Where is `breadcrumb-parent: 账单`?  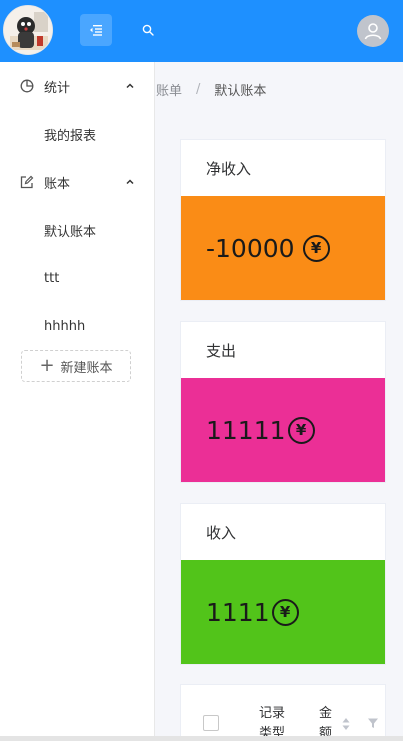 breadcrumb-parent: 账单 is located at coordinates (169, 89).